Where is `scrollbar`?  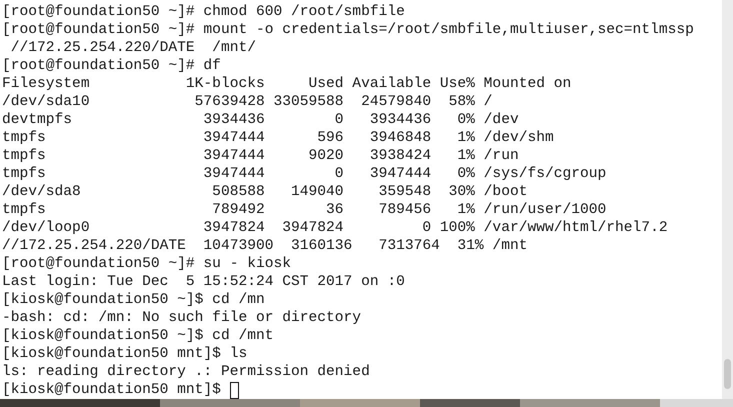
scrollbar is located at coordinates (727, 199).